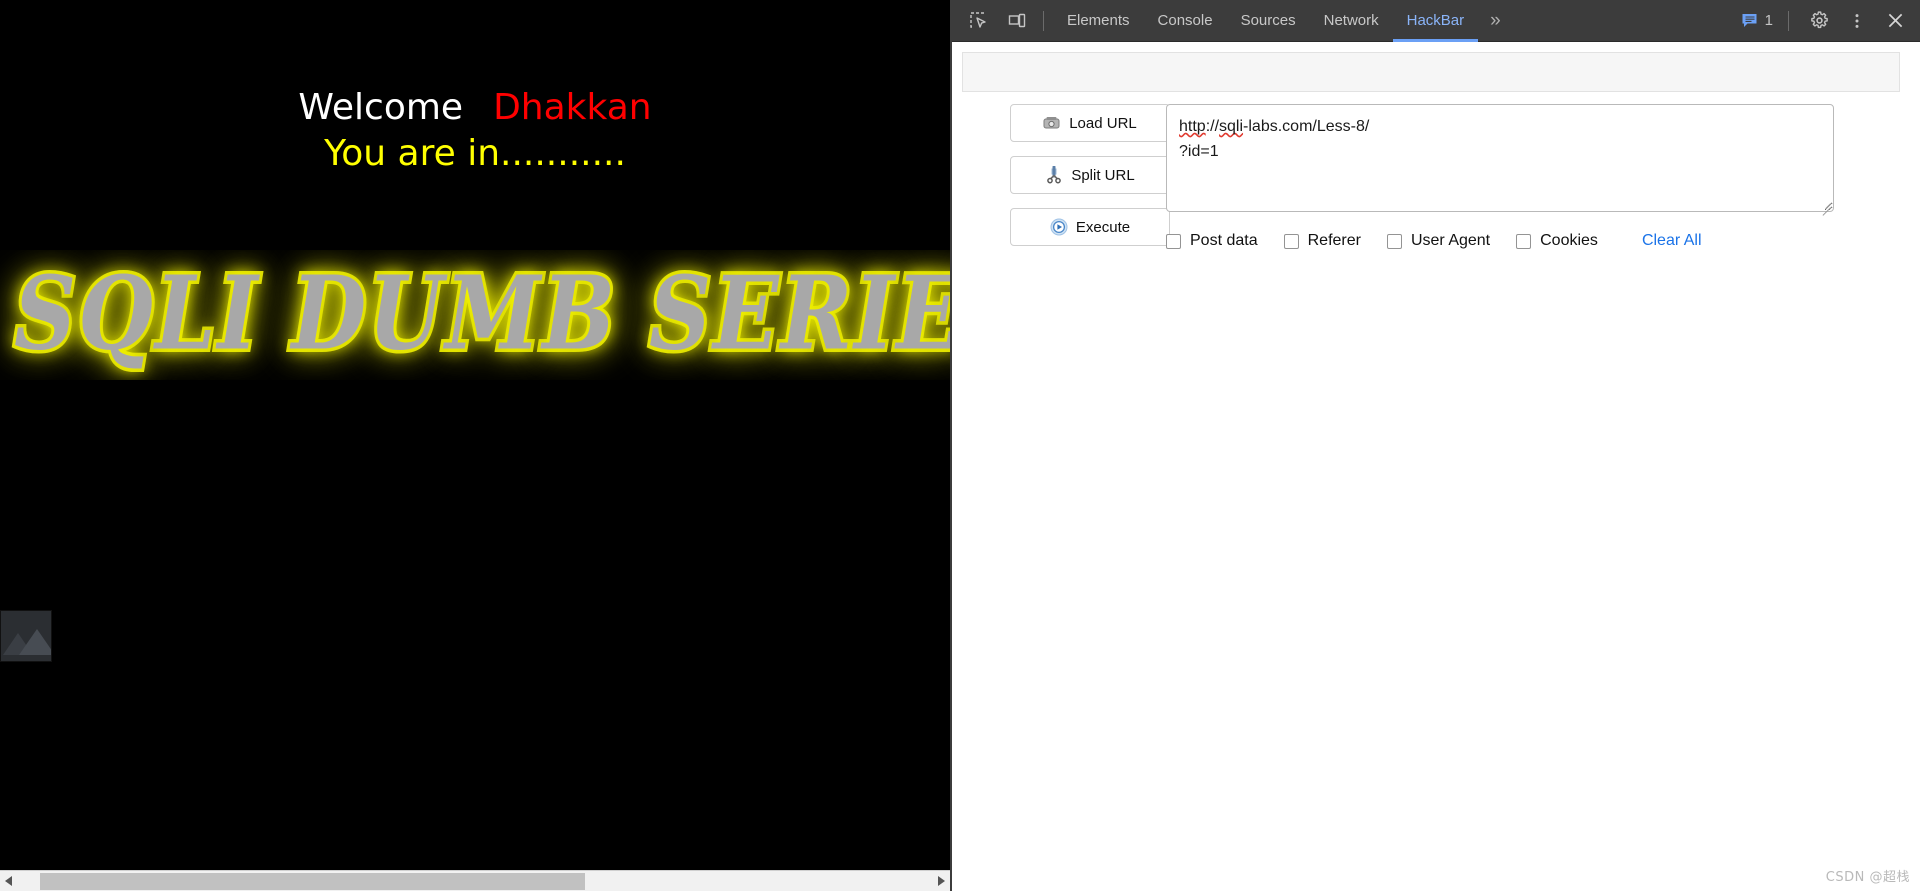  I want to click on execute-label: Execute, so click(1103, 227).